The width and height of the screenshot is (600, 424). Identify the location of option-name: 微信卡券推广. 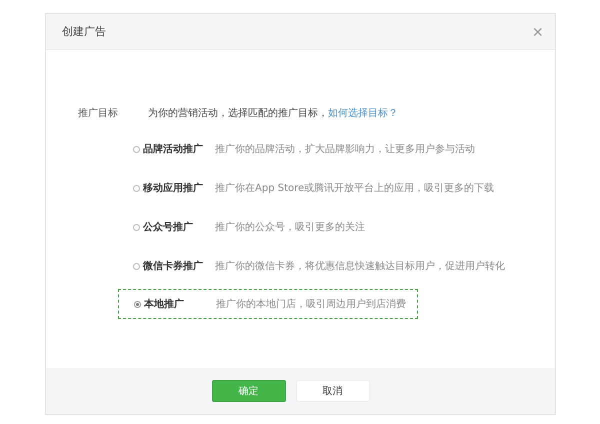
(179, 266).